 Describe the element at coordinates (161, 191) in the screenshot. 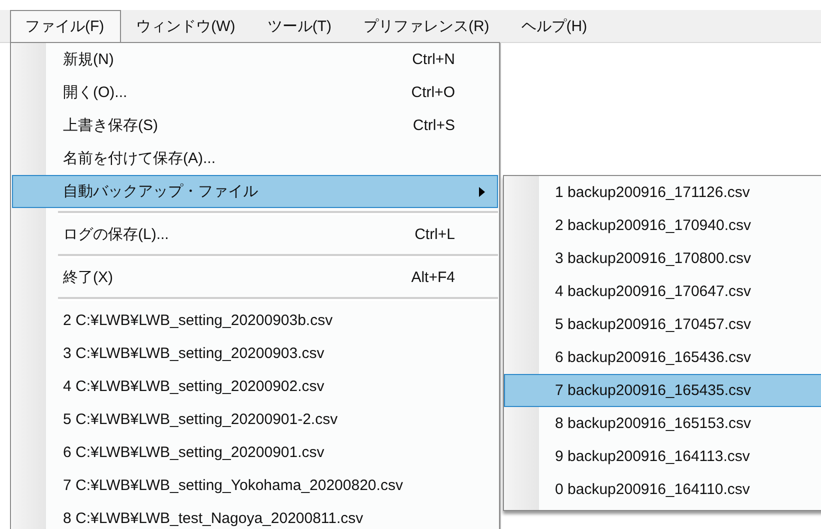

I see `menu-item-label: 自動バックアップ・ファイル` at that location.